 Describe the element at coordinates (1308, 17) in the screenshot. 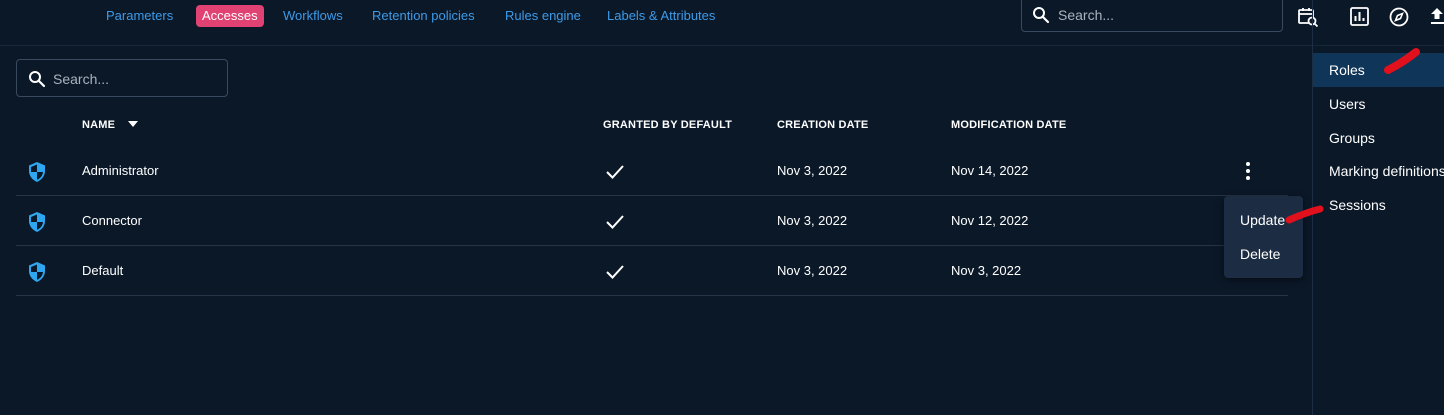

I see `calendar-search-icon` at that location.